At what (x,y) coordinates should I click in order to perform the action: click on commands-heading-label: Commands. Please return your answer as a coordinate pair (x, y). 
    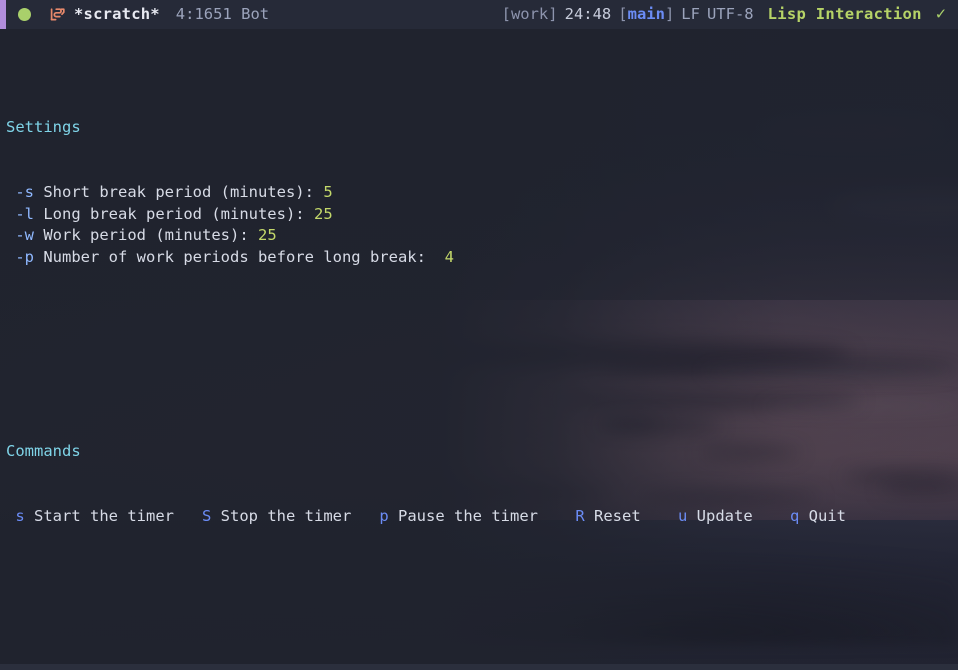
    Looking at the image, I should click on (43, 451).